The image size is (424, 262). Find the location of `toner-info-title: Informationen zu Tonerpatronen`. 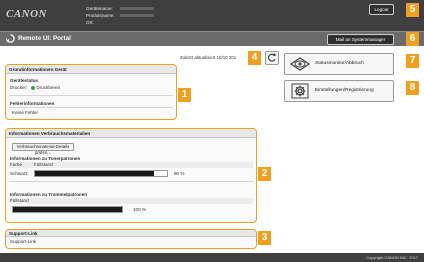

toner-info-title: Informationen zu Tonerpatronen is located at coordinates (45, 158).